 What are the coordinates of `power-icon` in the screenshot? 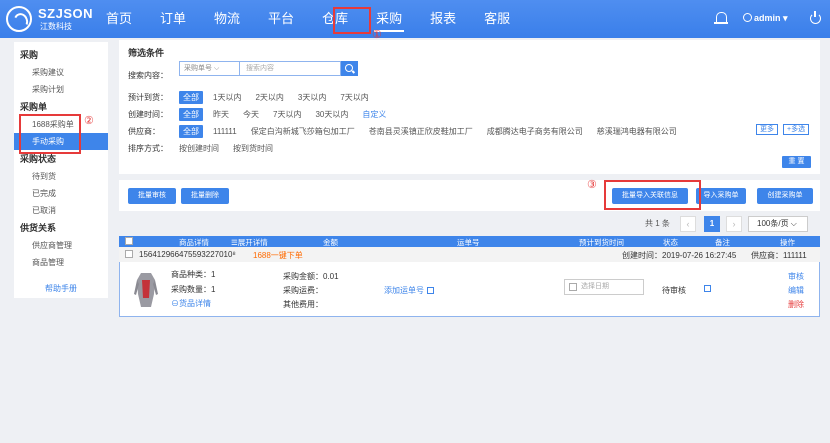 It's located at (815, 17).